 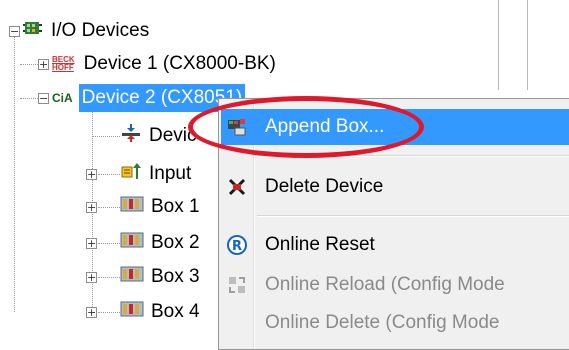 What do you see at coordinates (173, 135) in the screenshot?
I see `tree-item-label: Devic` at bounding box center [173, 135].